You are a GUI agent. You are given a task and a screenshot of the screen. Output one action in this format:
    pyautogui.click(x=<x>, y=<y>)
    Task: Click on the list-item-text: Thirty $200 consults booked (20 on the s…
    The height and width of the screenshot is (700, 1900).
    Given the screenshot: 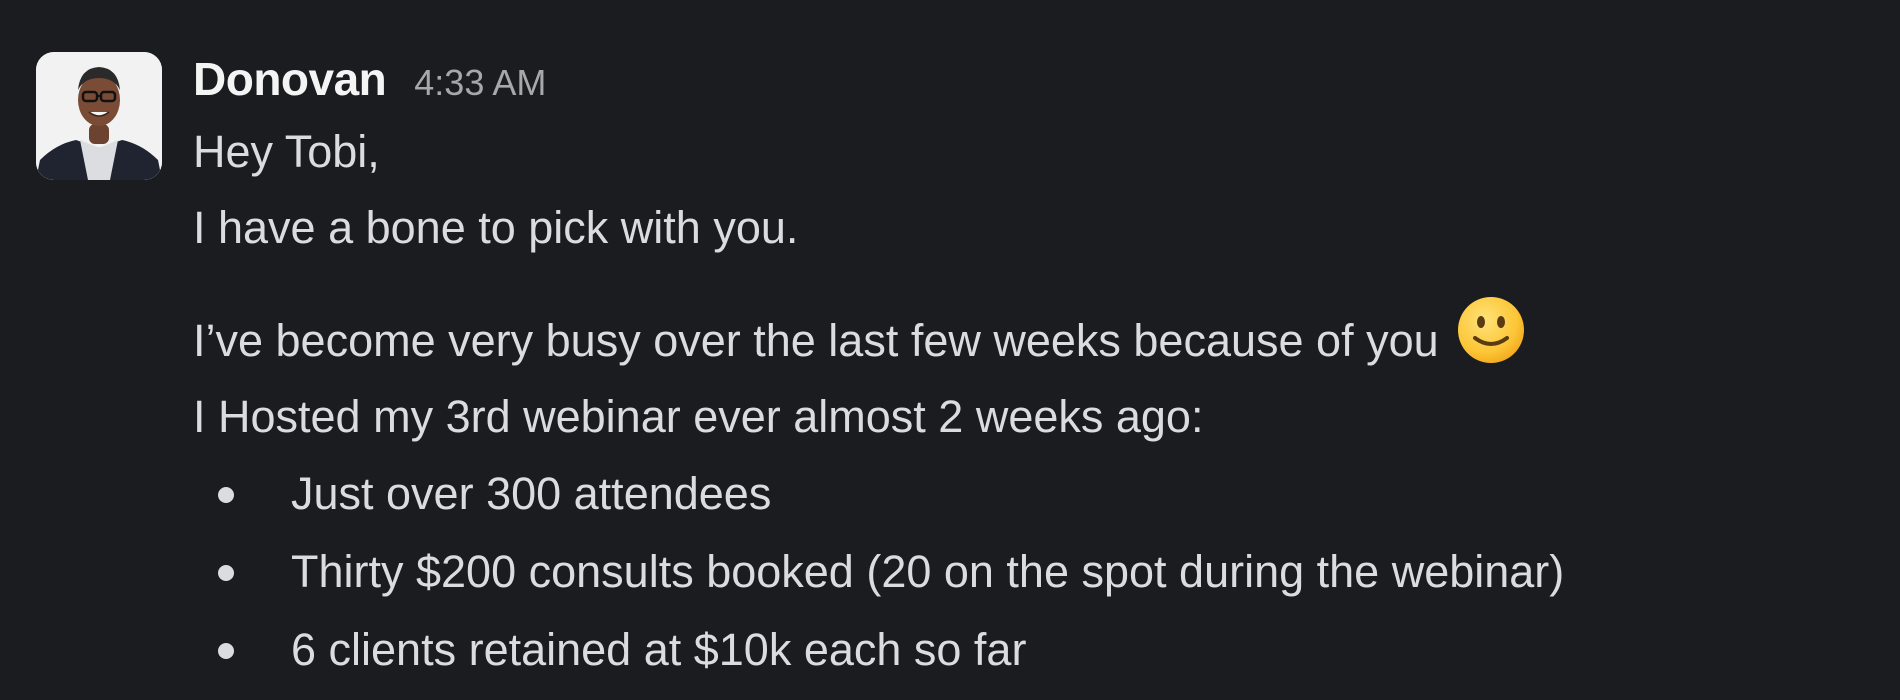 What is the action you would take?
    pyautogui.click(x=928, y=571)
    